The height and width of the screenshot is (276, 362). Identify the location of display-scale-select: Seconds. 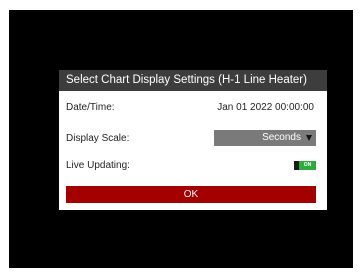
(265, 138).